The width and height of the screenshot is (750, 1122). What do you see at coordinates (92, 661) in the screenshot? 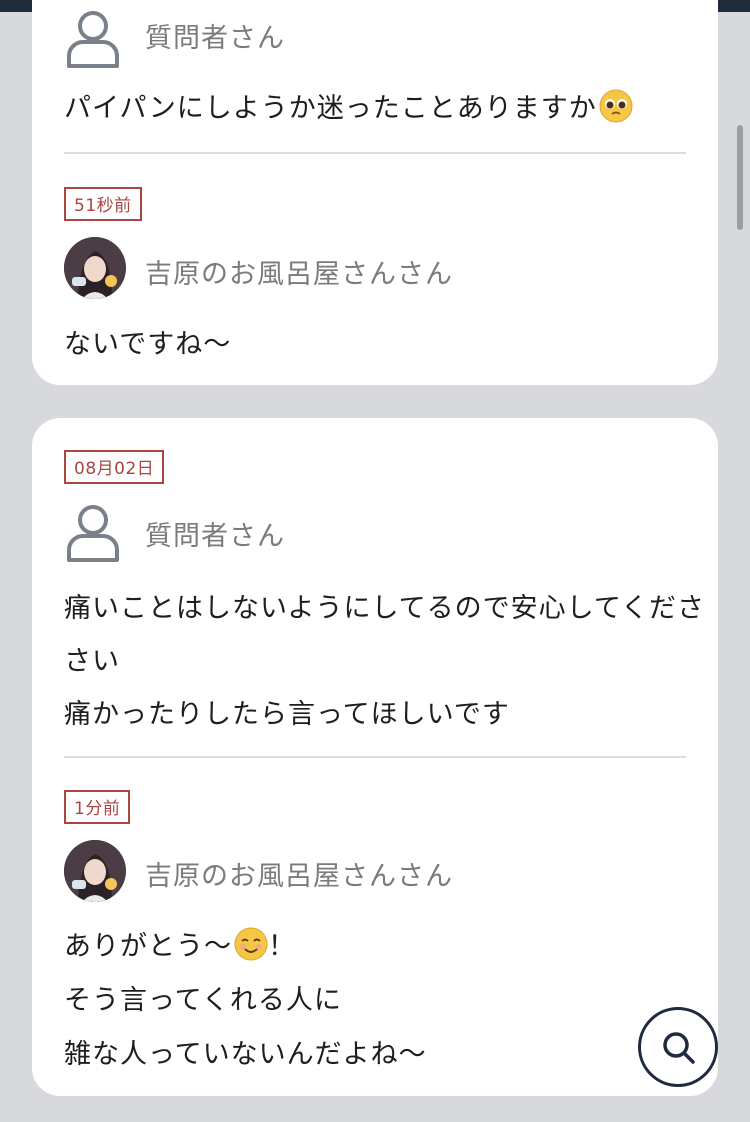
I see `question-line-2: さい` at bounding box center [92, 661].